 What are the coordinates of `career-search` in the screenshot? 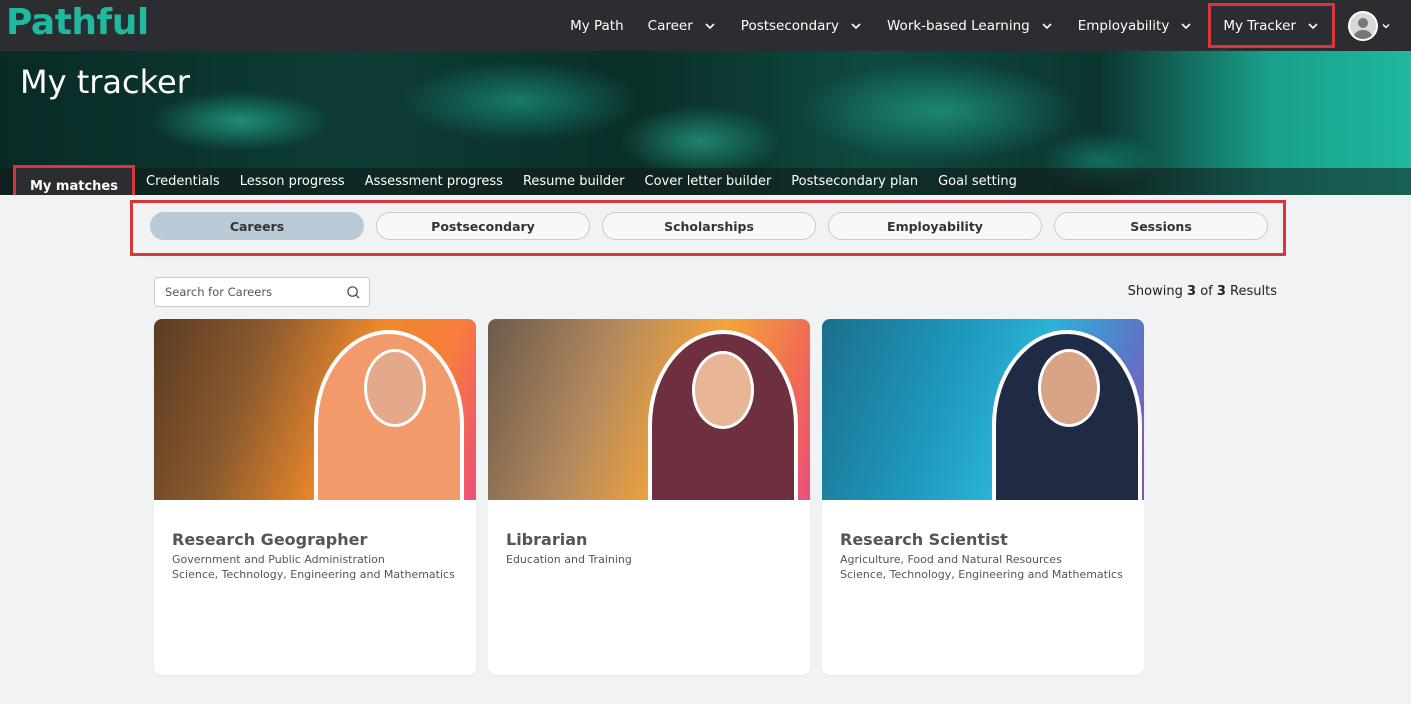 It's located at (262, 292).